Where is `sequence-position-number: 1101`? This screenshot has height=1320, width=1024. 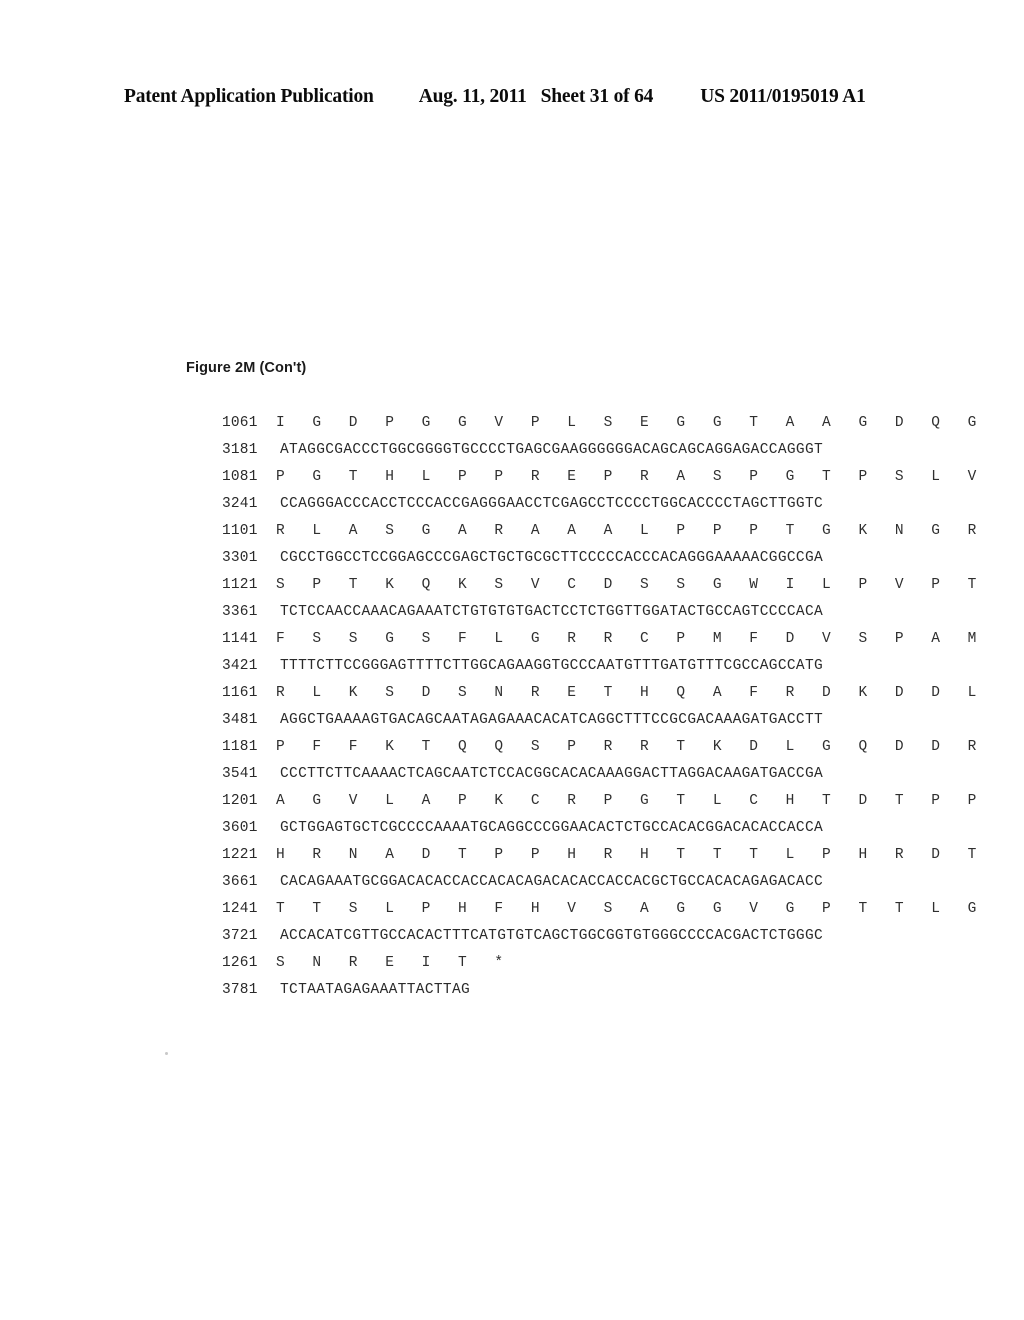
sequence-position-number: 1101 is located at coordinates (240, 531).